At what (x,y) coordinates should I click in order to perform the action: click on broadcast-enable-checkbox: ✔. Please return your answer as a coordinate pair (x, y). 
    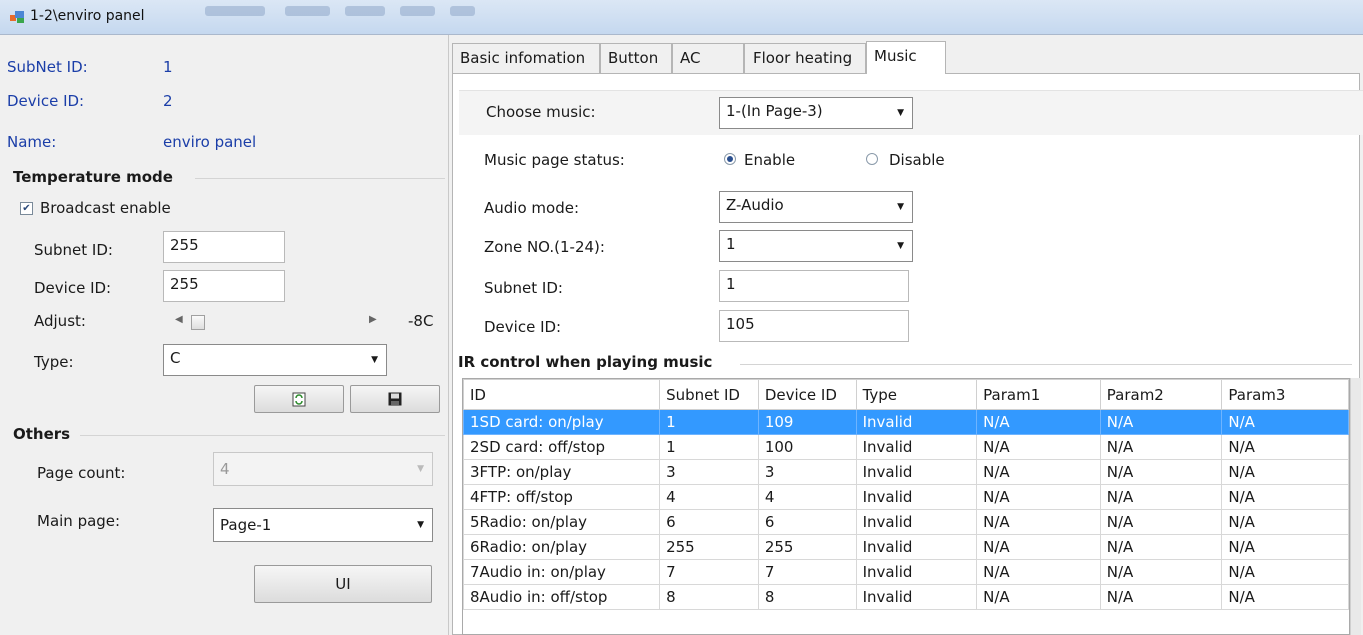
    Looking at the image, I should click on (26, 208).